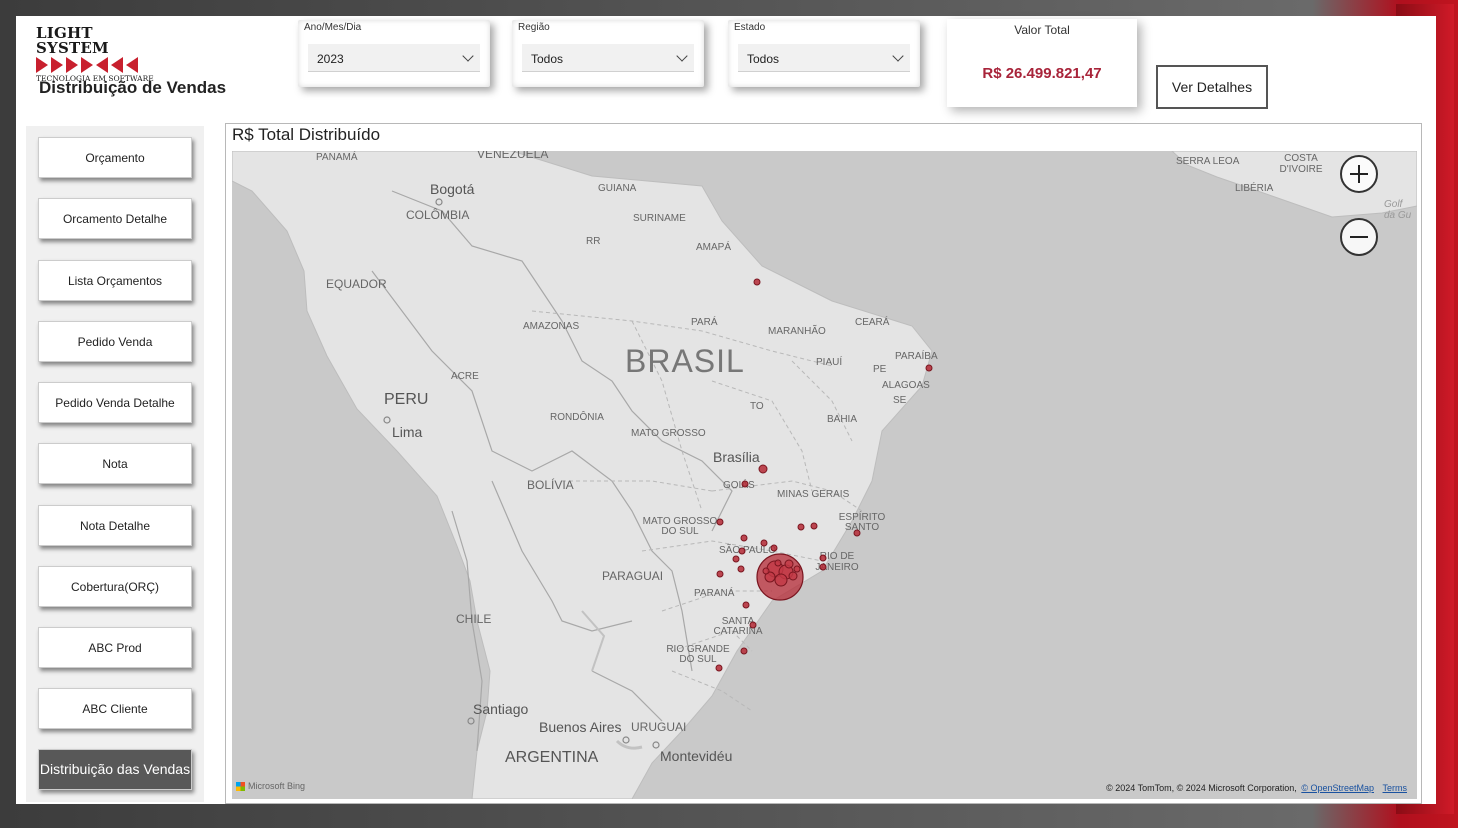 This screenshot has height=828, width=1458. Describe the element at coordinates (1042, 30) in the screenshot. I see `kpi-label: Valor Total` at that location.